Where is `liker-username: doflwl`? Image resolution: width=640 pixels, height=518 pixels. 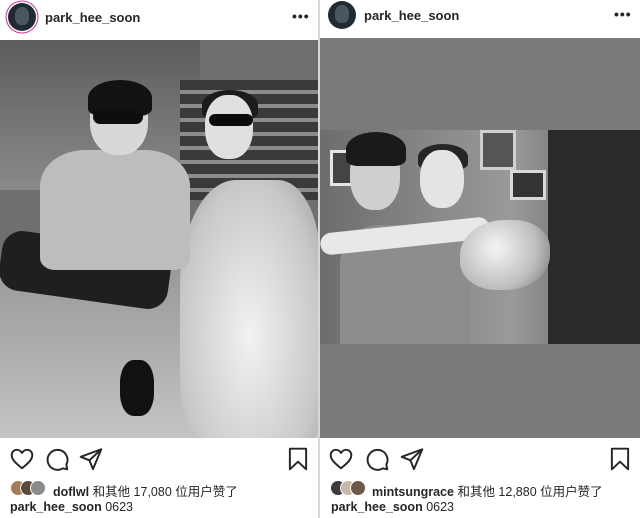 liker-username: doflwl is located at coordinates (71, 492).